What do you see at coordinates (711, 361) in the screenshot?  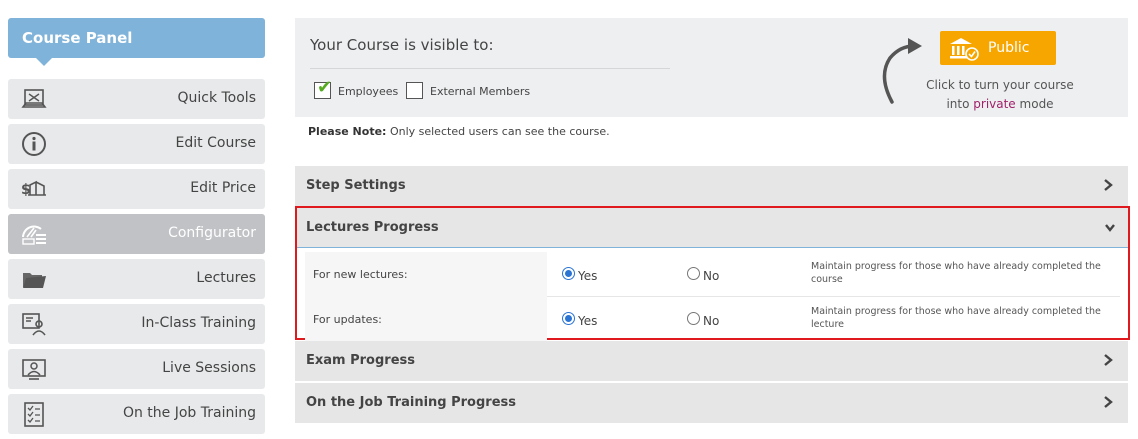 I see `exam-progress-section: Exam Progress` at bounding box center [711, 361].